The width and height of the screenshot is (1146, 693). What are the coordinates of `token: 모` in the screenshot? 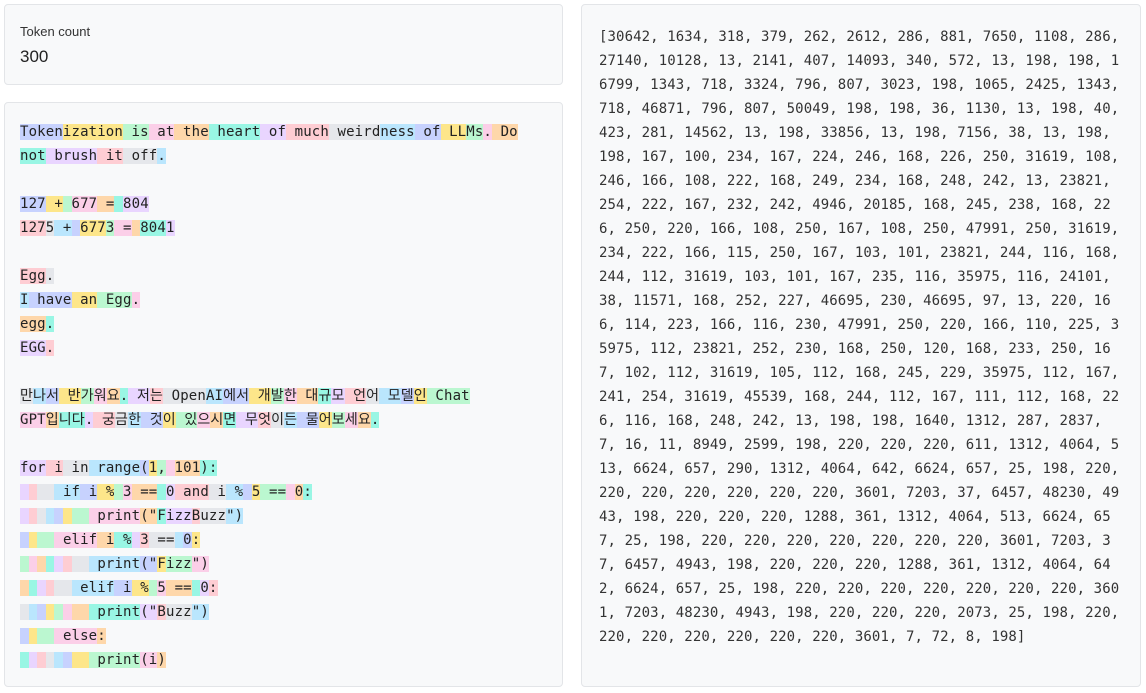 It's located at (390, 396).